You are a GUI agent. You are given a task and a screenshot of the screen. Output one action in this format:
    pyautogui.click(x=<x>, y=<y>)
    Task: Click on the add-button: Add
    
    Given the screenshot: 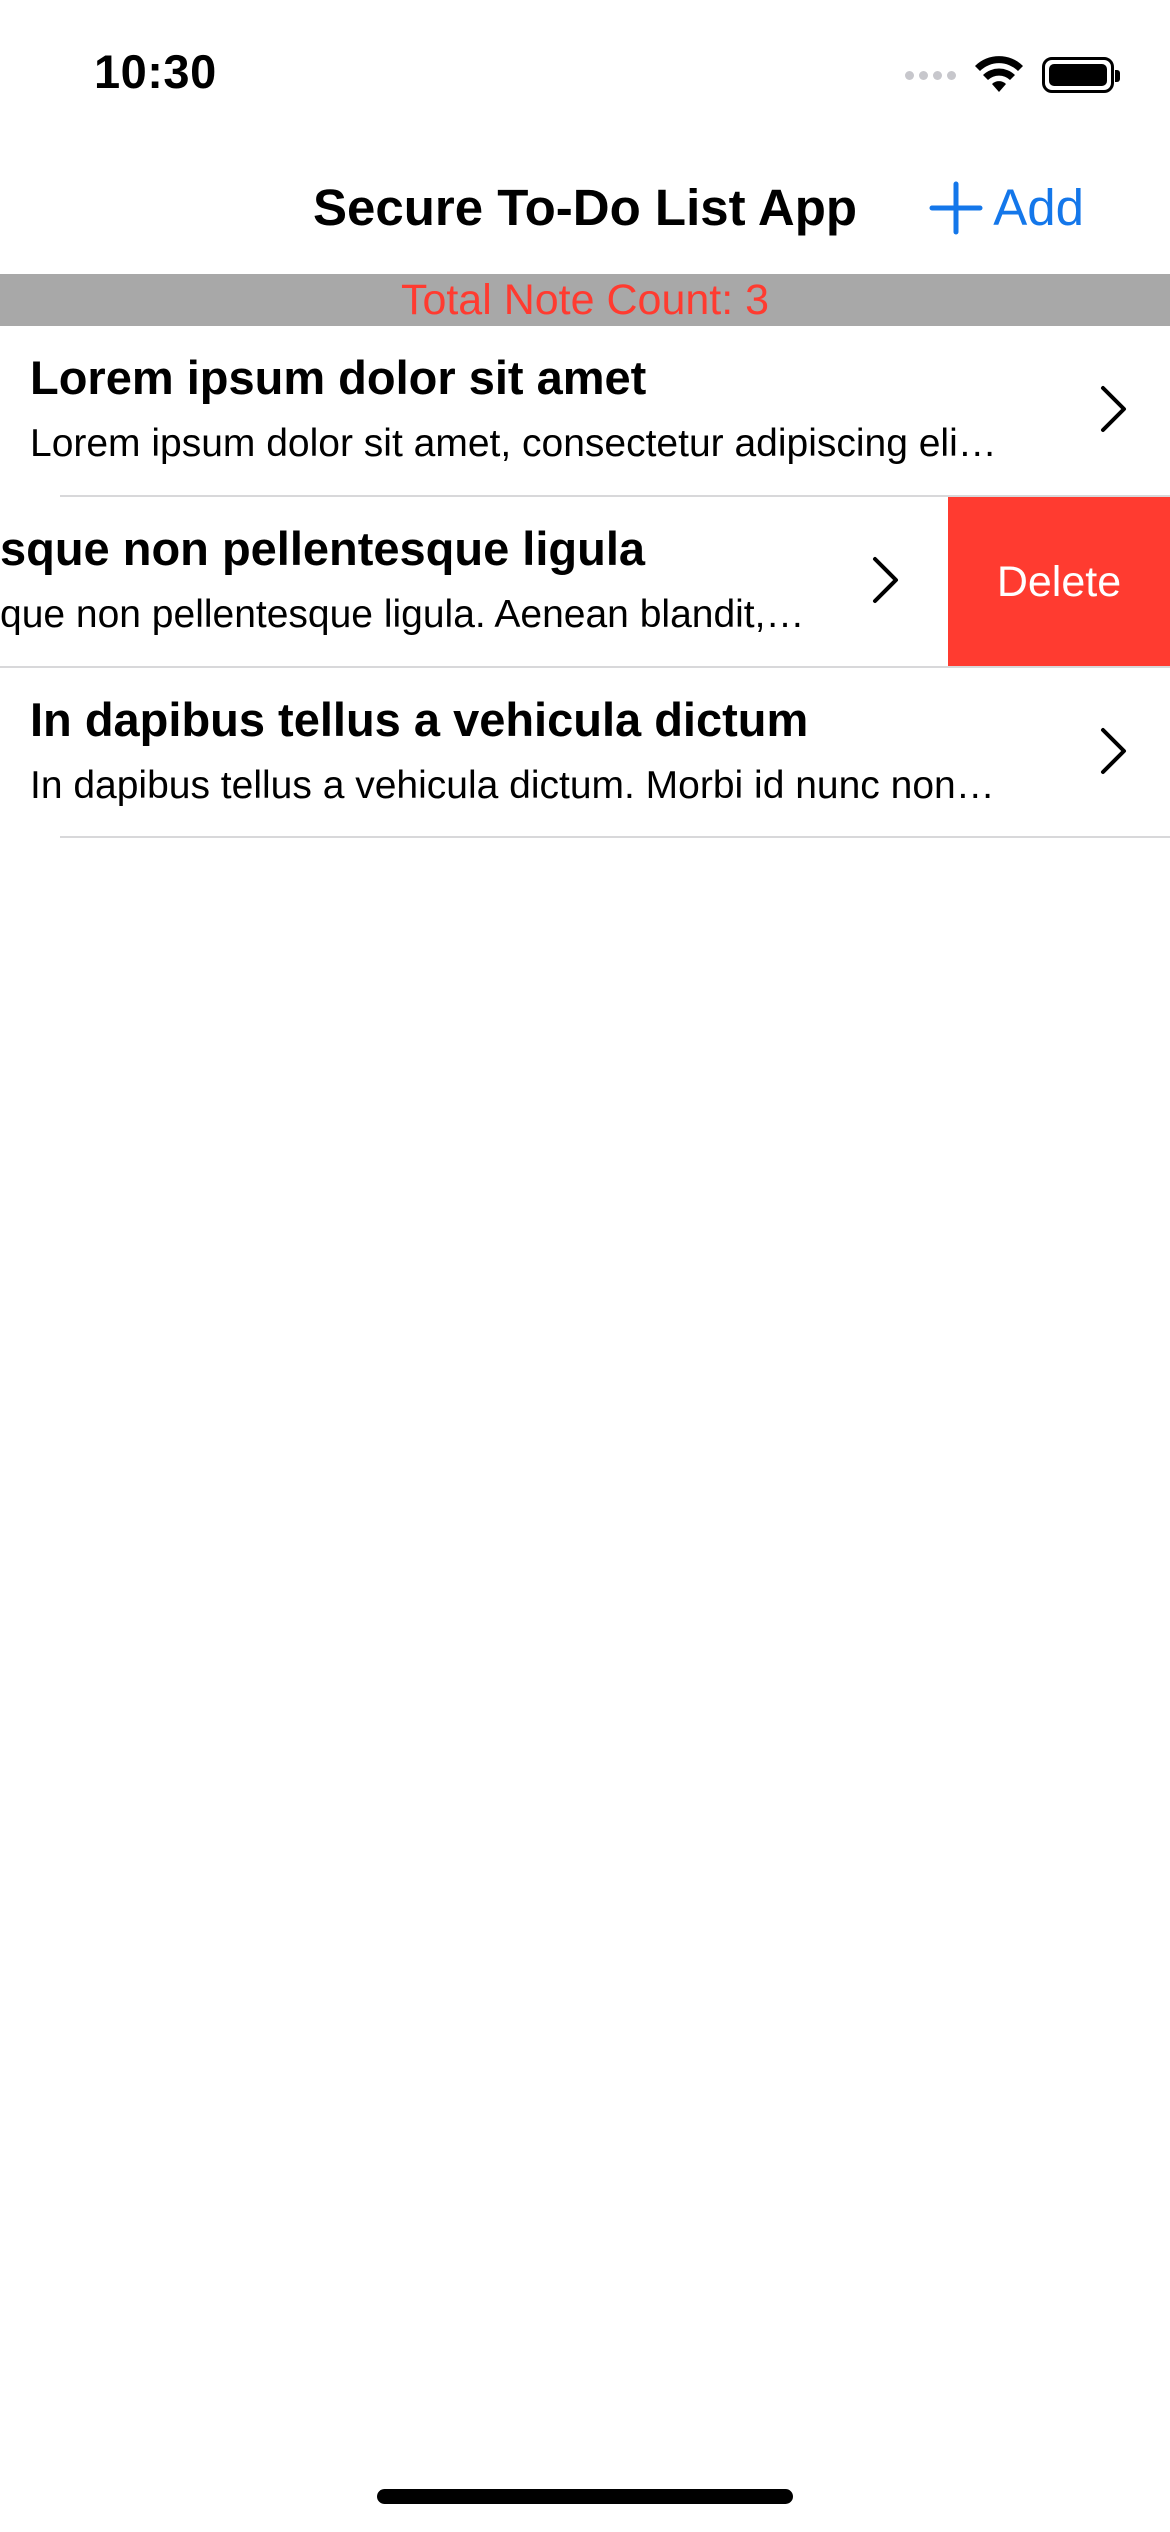 What is the action you would take?
    pyautogui.click(x=1006, y=207)
    